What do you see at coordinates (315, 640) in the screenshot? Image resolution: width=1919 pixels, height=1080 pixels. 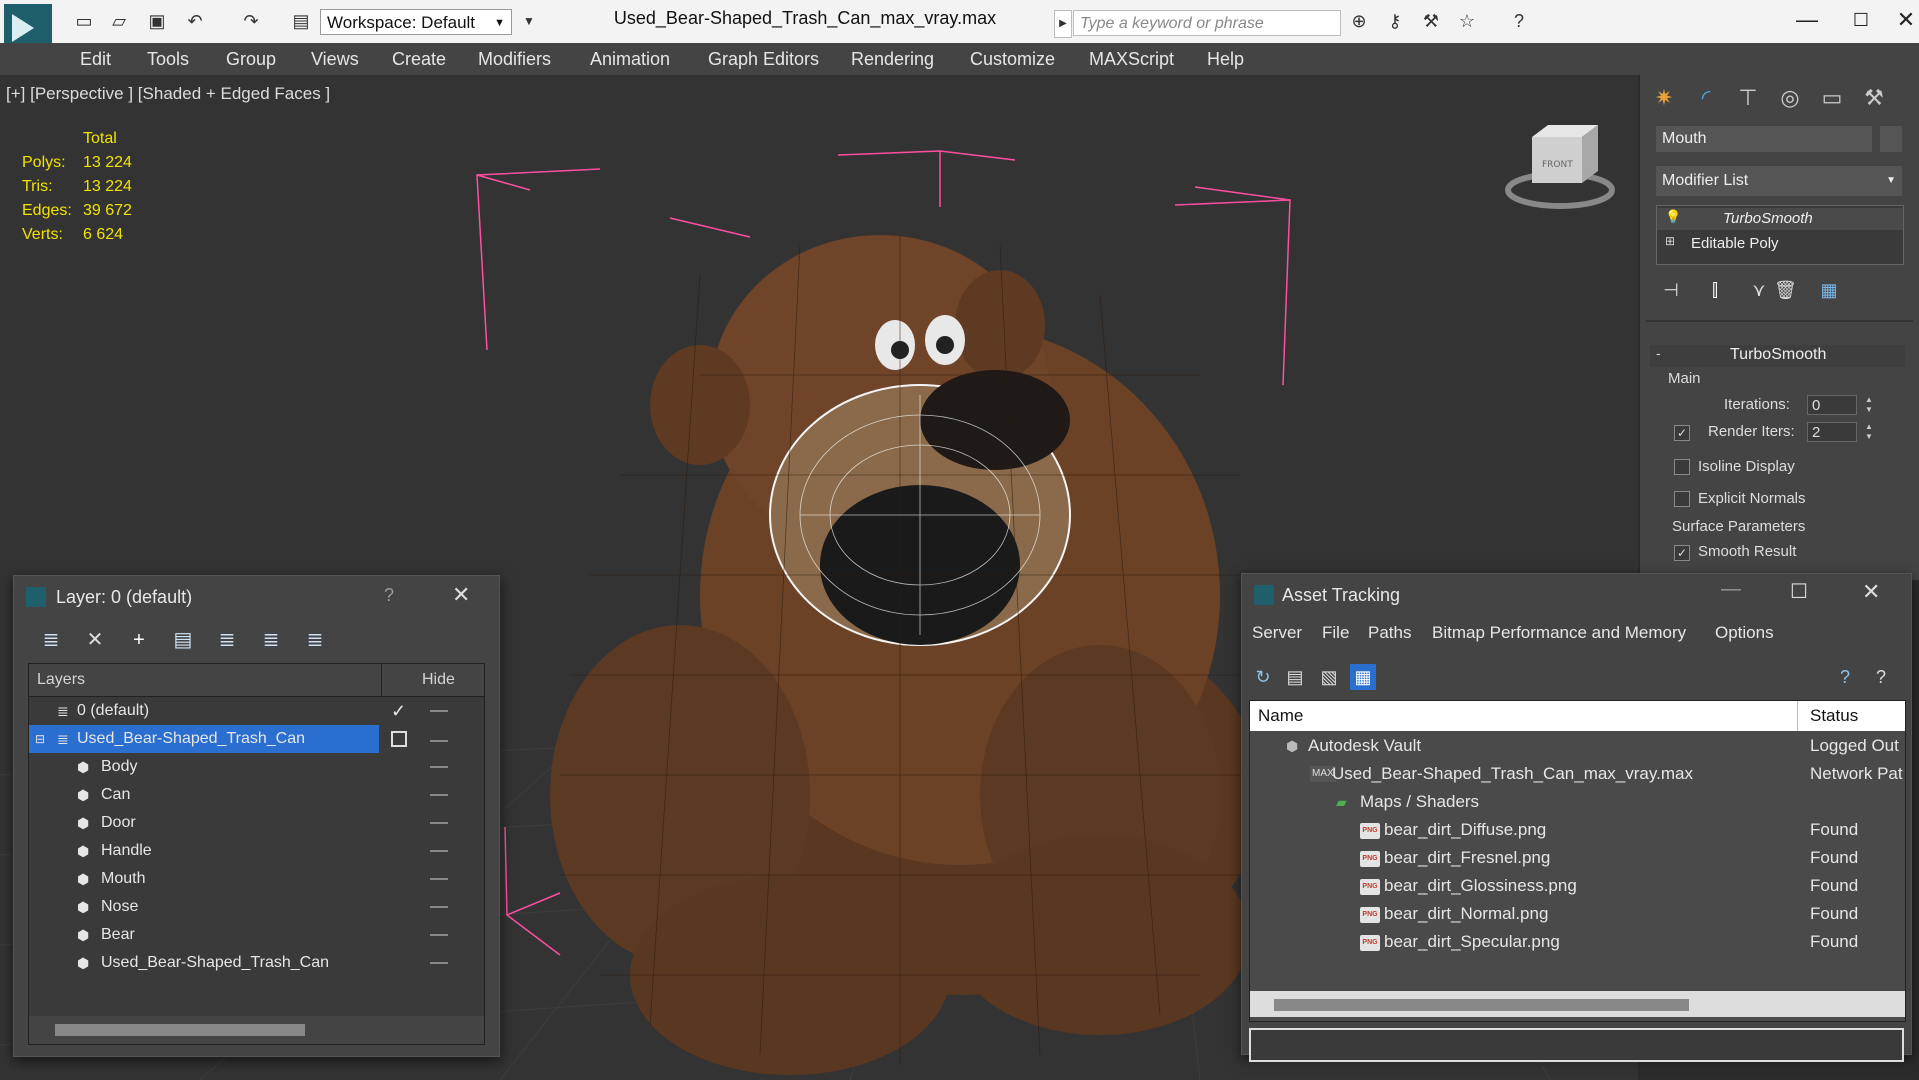 I see `freeze-all-layers-icon: ≣` at bounding box center [315, 640].